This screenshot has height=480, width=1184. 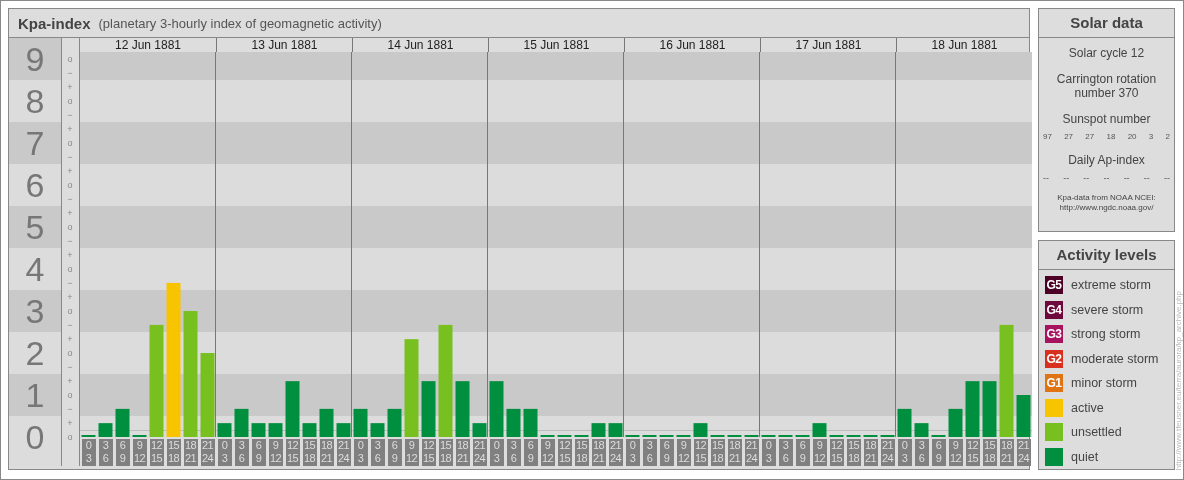 I want to click on level-name: severe storm, so click(x=1107, y=309).